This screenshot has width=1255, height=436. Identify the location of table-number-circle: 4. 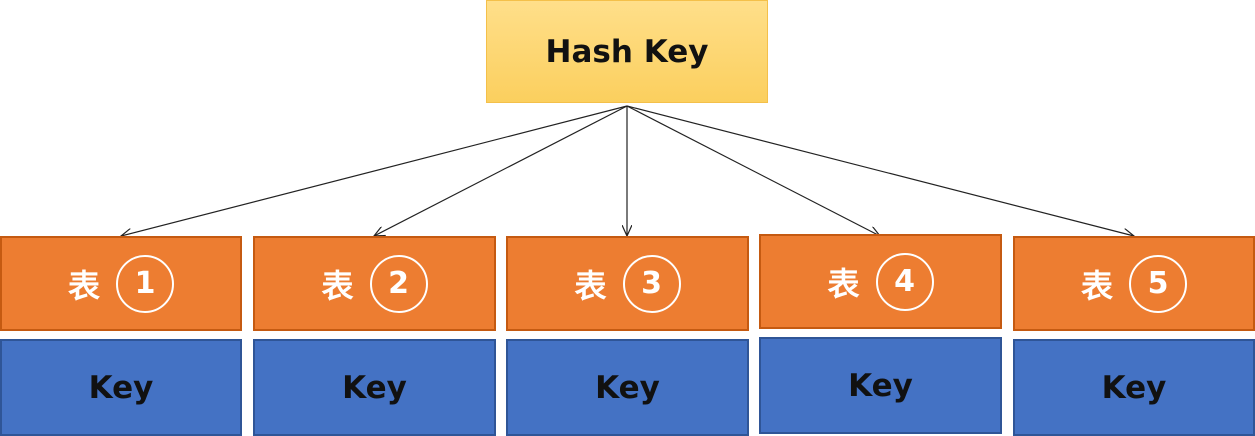
(904, 281).